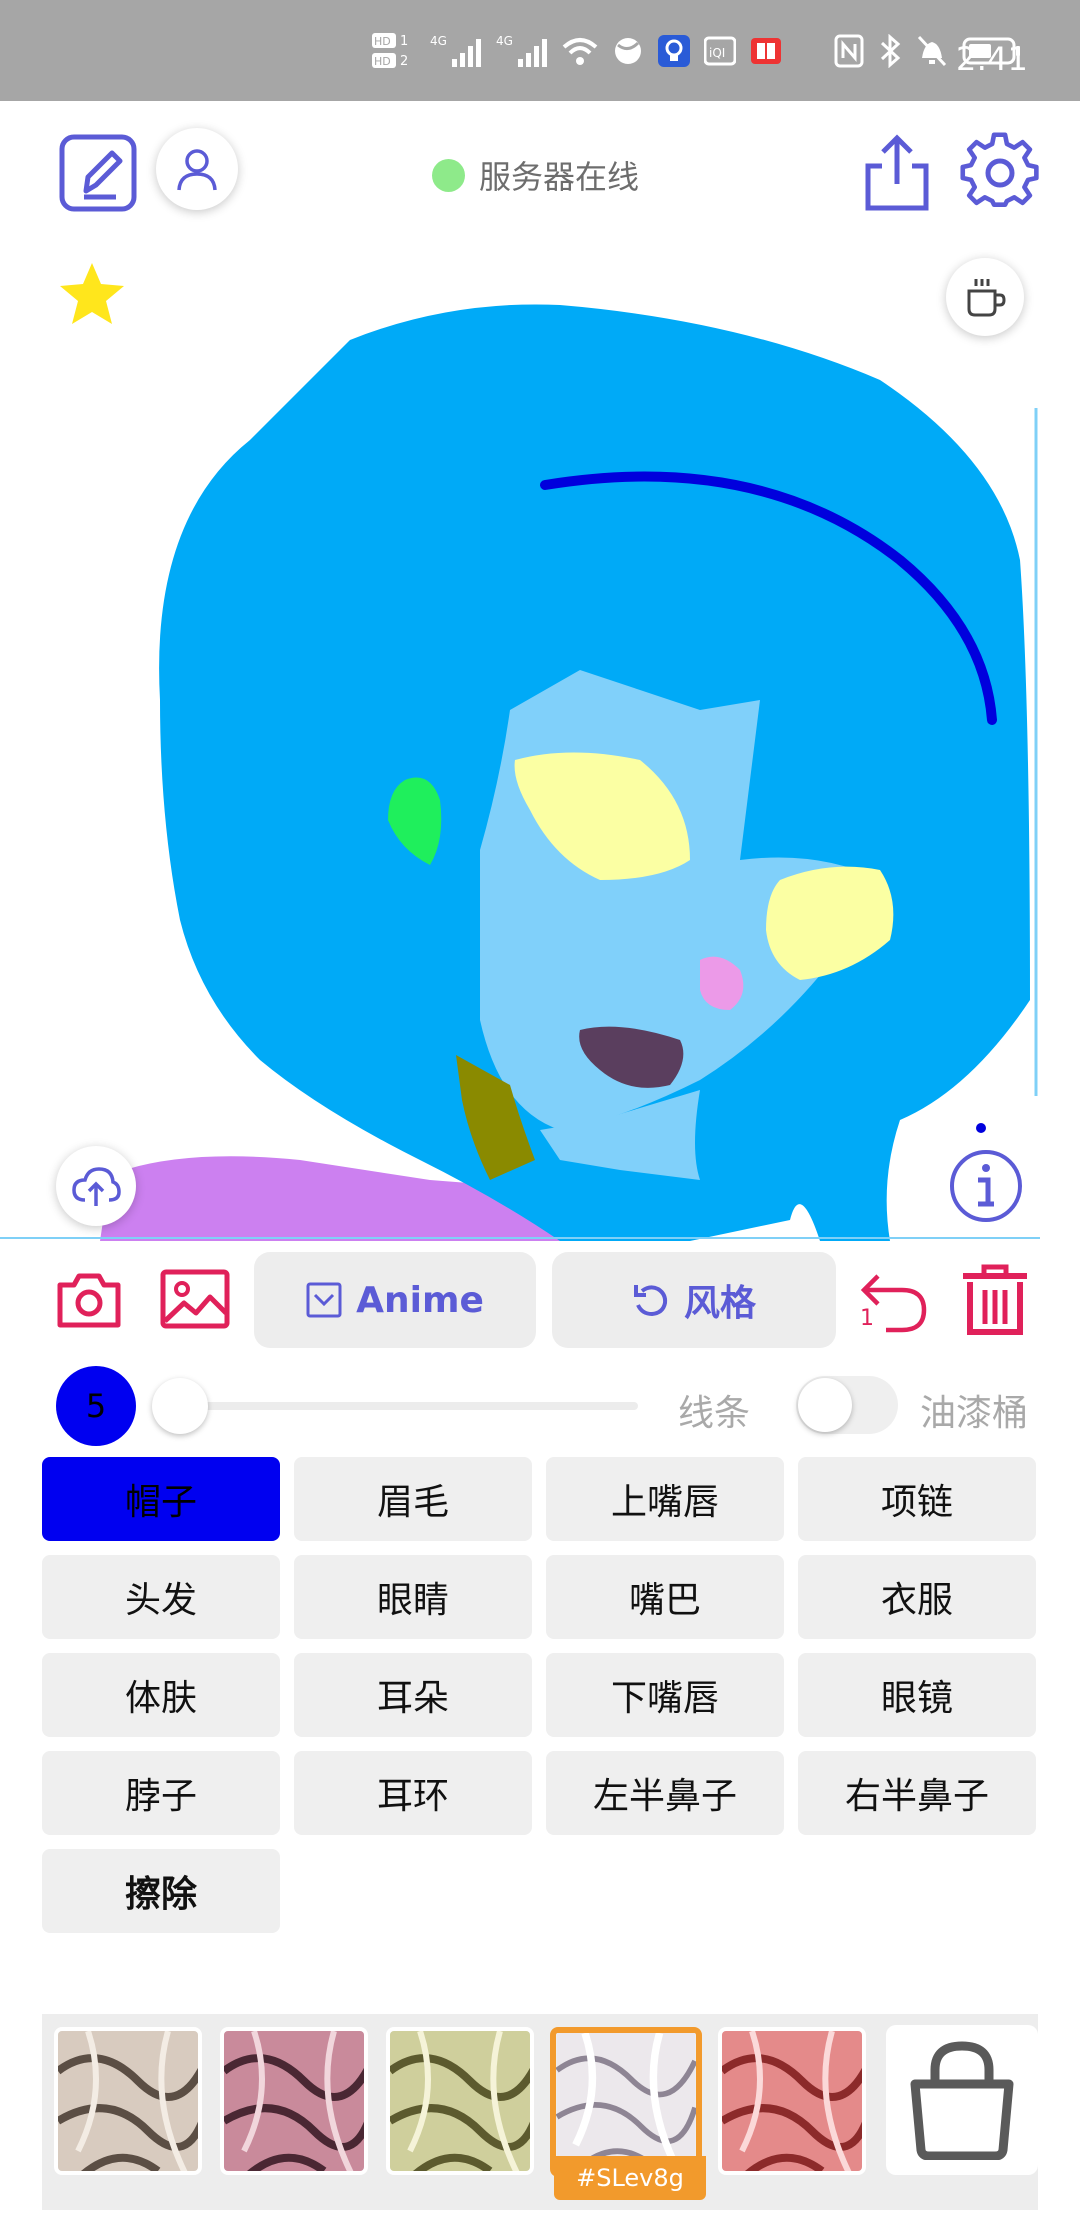 Image resolution: width=1080 pixels, height=2228 pixels. I want to click on edit-button, so click(98, 173).